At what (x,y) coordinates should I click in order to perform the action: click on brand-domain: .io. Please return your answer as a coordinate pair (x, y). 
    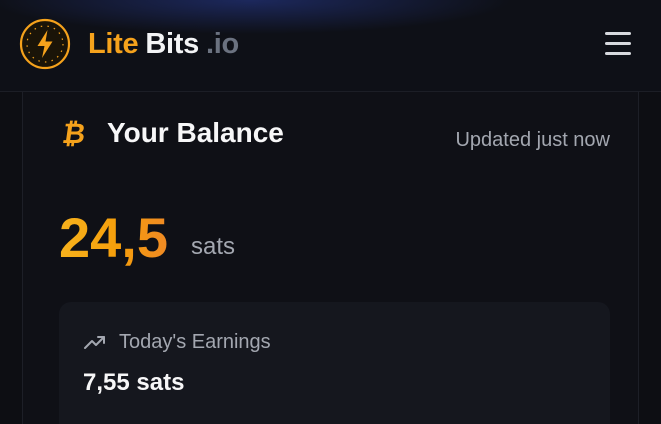
    Looking at the image, I should click on (222, 44).